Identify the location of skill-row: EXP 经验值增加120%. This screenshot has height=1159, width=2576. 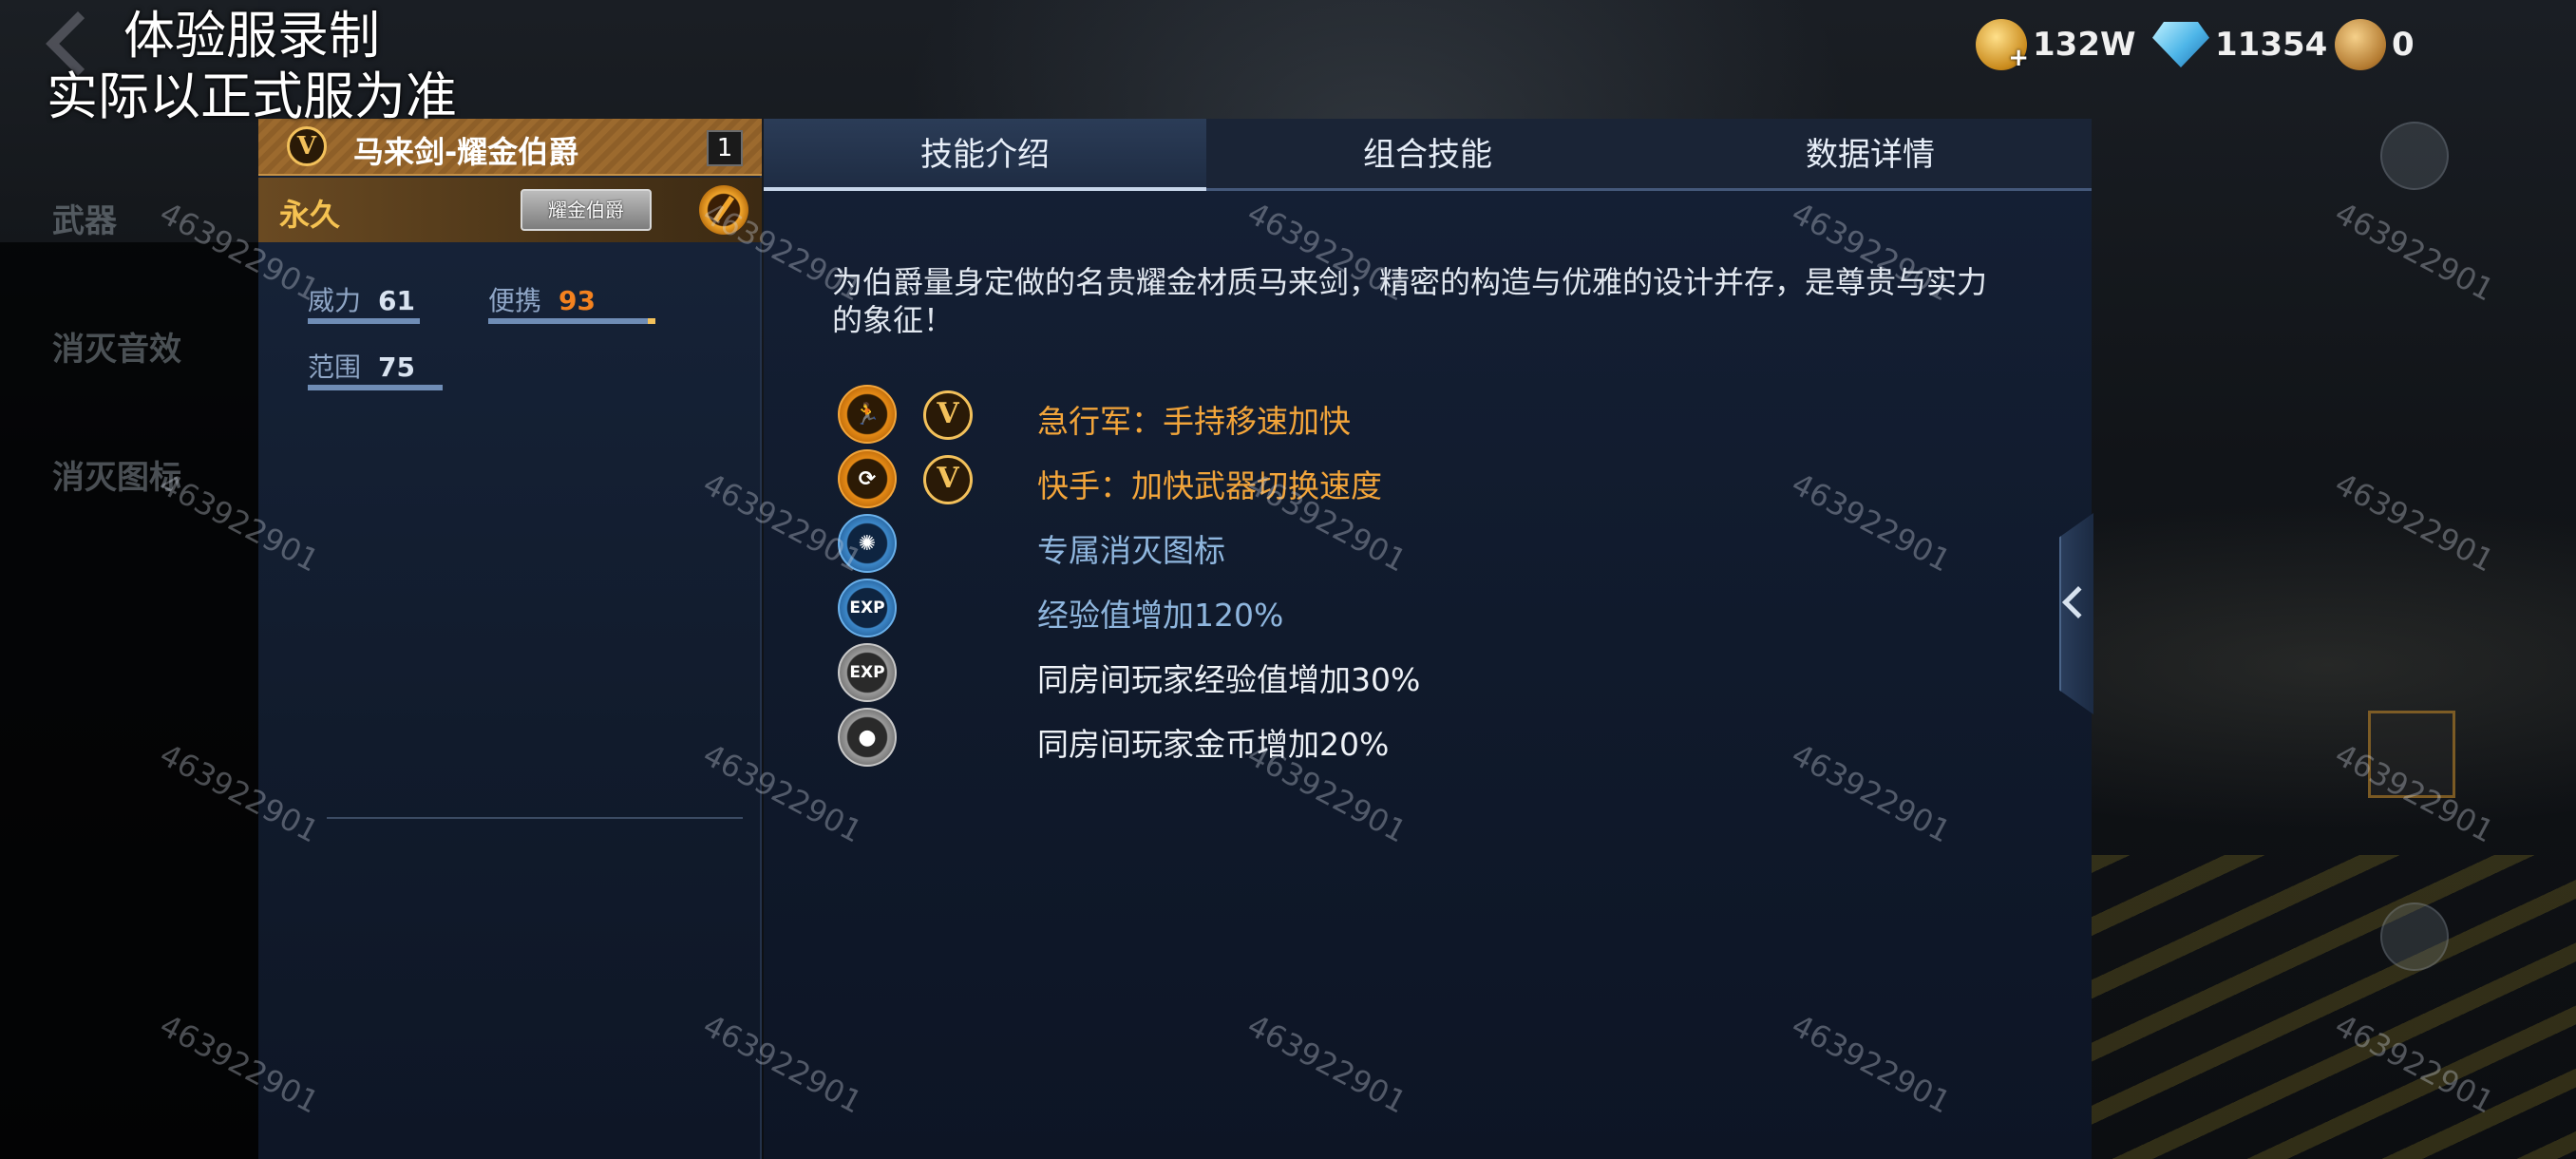
(1408, 609).